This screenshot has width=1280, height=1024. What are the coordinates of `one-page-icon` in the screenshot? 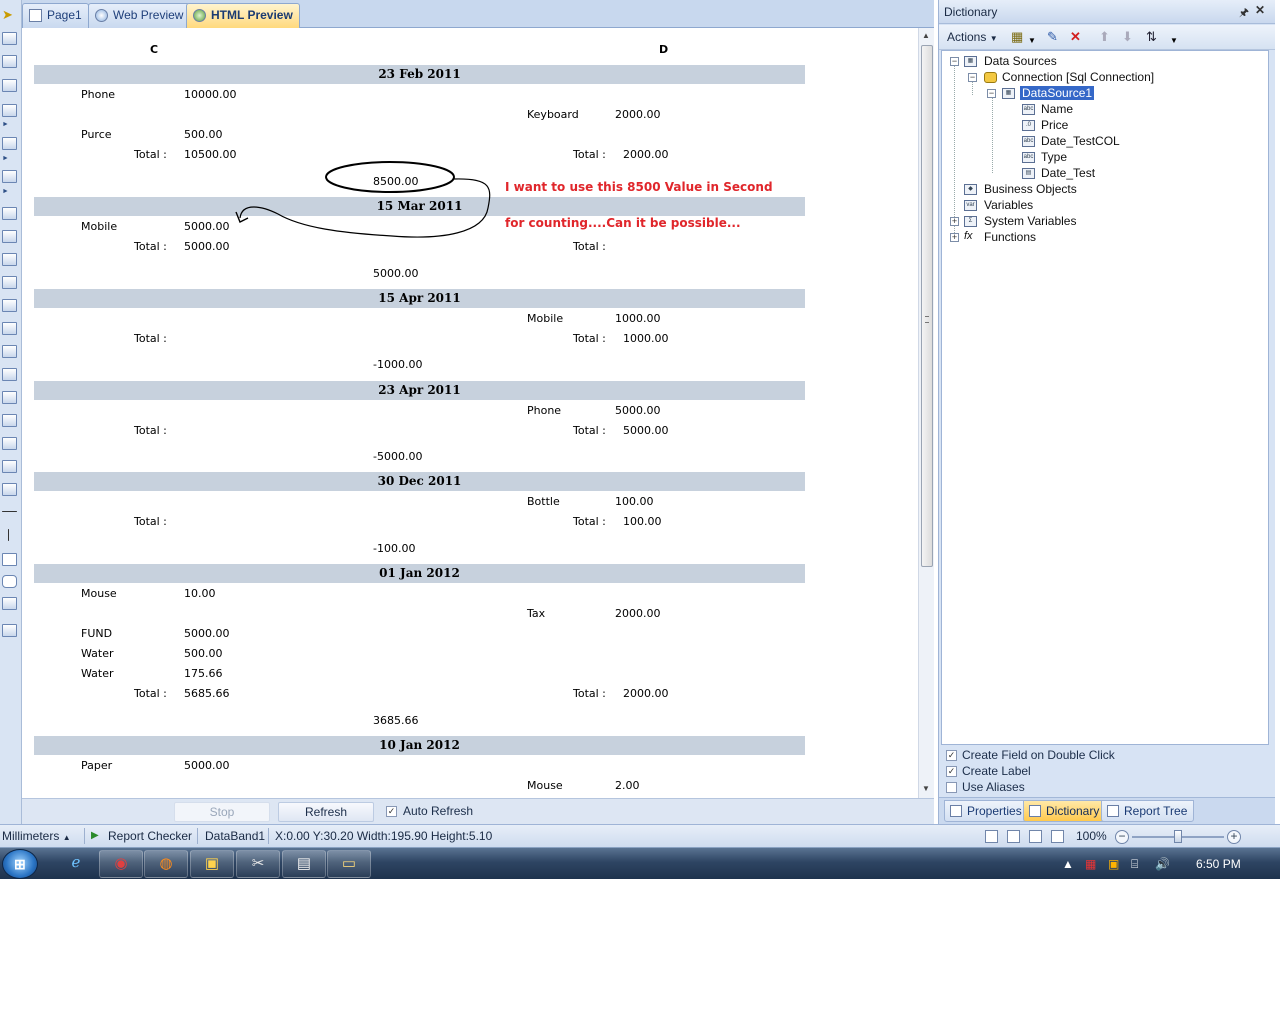 It's located at (1013, 836).